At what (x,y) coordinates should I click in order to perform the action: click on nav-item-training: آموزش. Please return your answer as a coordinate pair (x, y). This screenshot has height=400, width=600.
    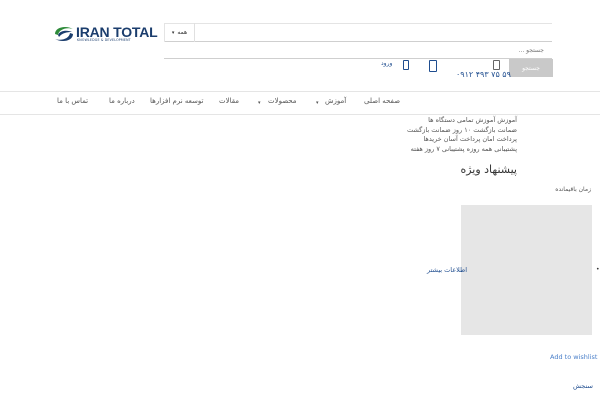
    Looking at the image, I should click on (335, 101).